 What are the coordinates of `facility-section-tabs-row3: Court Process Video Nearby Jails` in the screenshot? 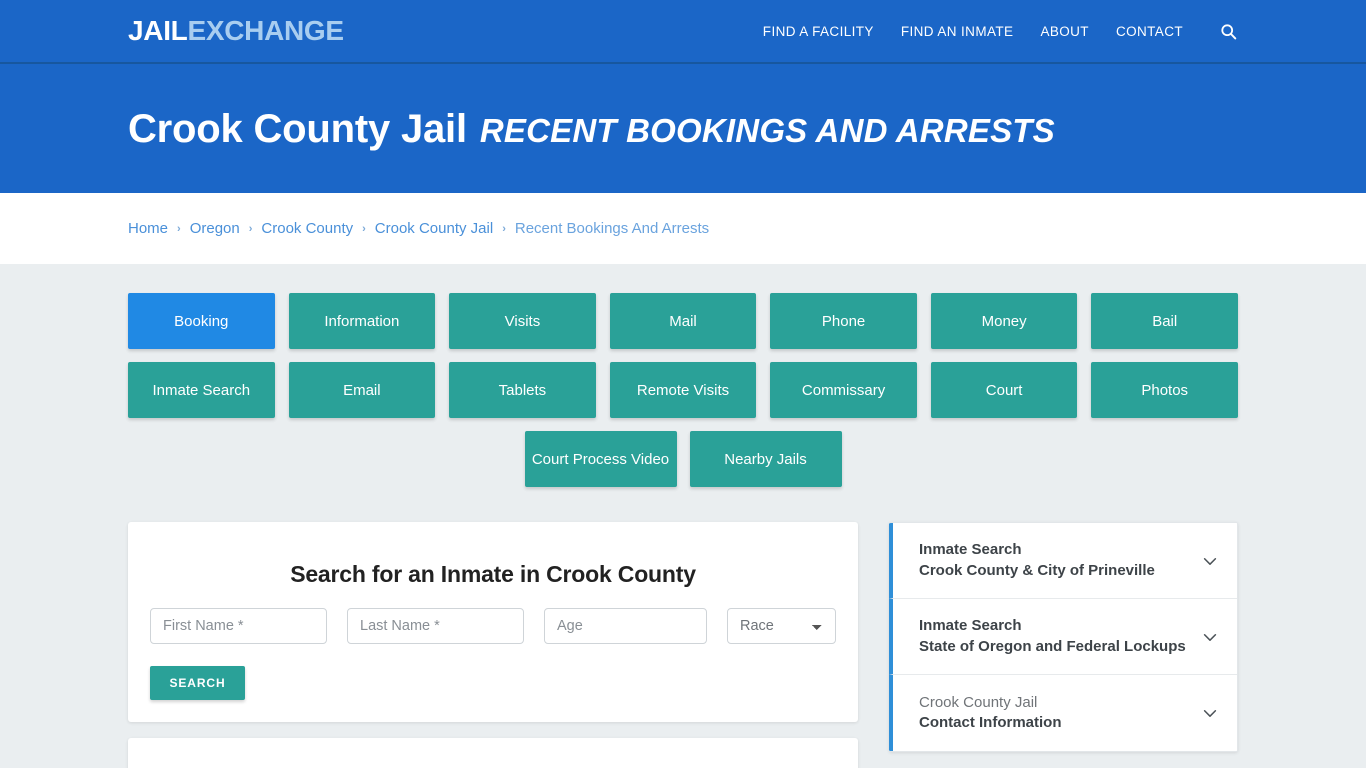 It's located at (683, 459).